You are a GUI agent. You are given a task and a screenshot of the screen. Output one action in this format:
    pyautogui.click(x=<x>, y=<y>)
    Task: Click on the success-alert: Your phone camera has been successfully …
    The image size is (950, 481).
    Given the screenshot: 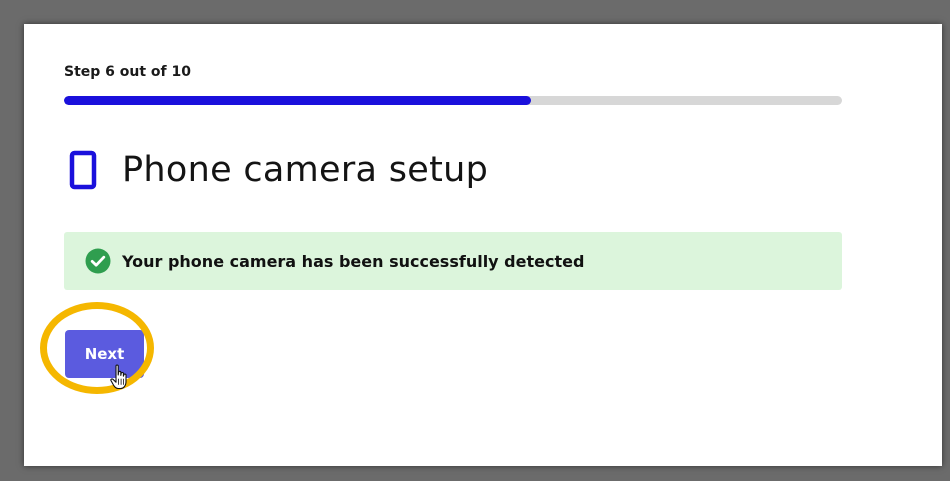 What is the action you would take?
    pyautogui.click(x=453, y=261)
    